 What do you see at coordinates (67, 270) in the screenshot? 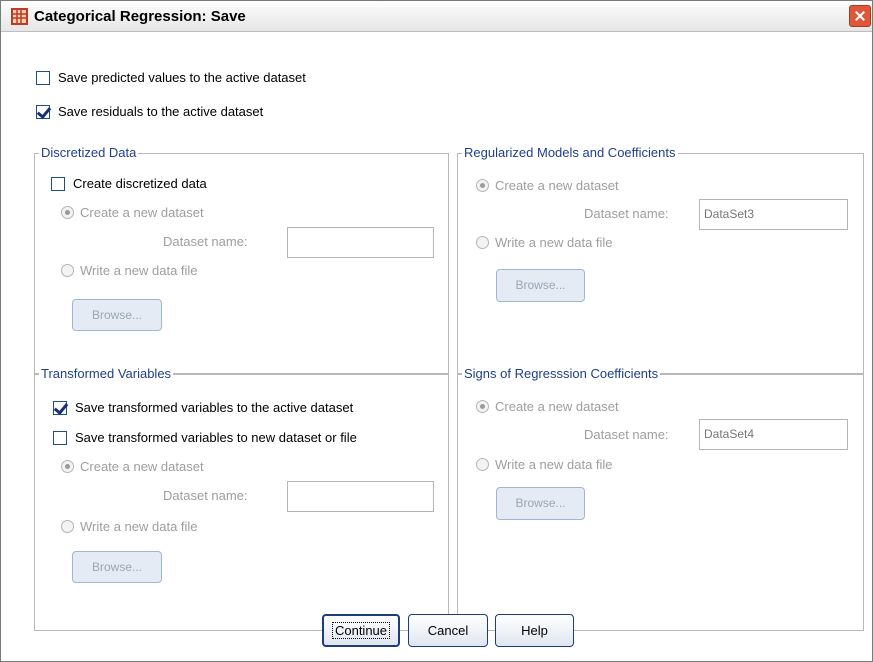
I see `discretized-write-file-radio` at bounding box center [67, 270].